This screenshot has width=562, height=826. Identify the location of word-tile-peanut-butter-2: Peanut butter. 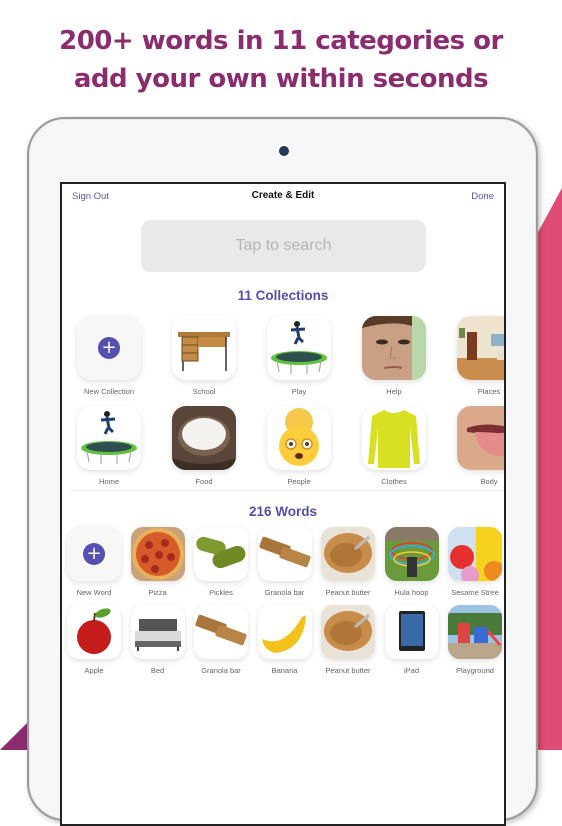
(348, 640).